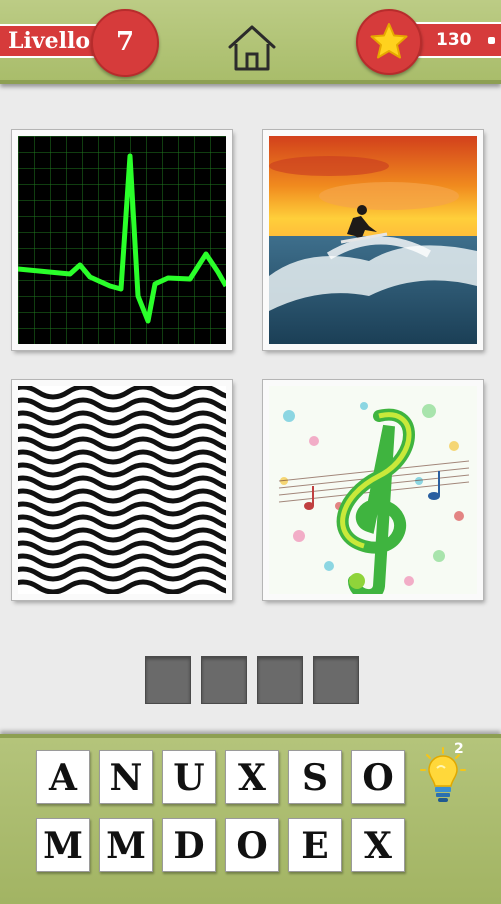 The height and width of the screenshot is (904, 501). I want to click on music-clef-image, so click(373, 490).